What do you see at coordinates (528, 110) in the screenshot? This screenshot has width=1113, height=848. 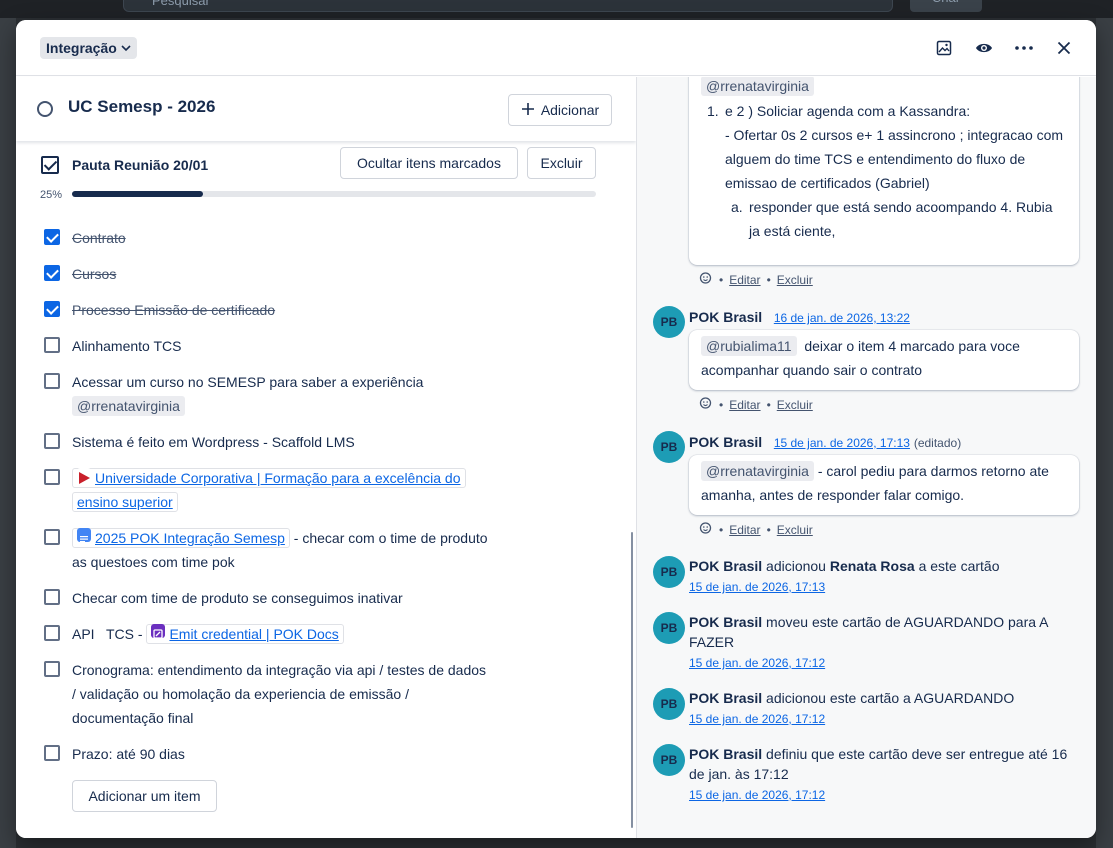 I see `plus-icon` at bounding box center [528, 110].